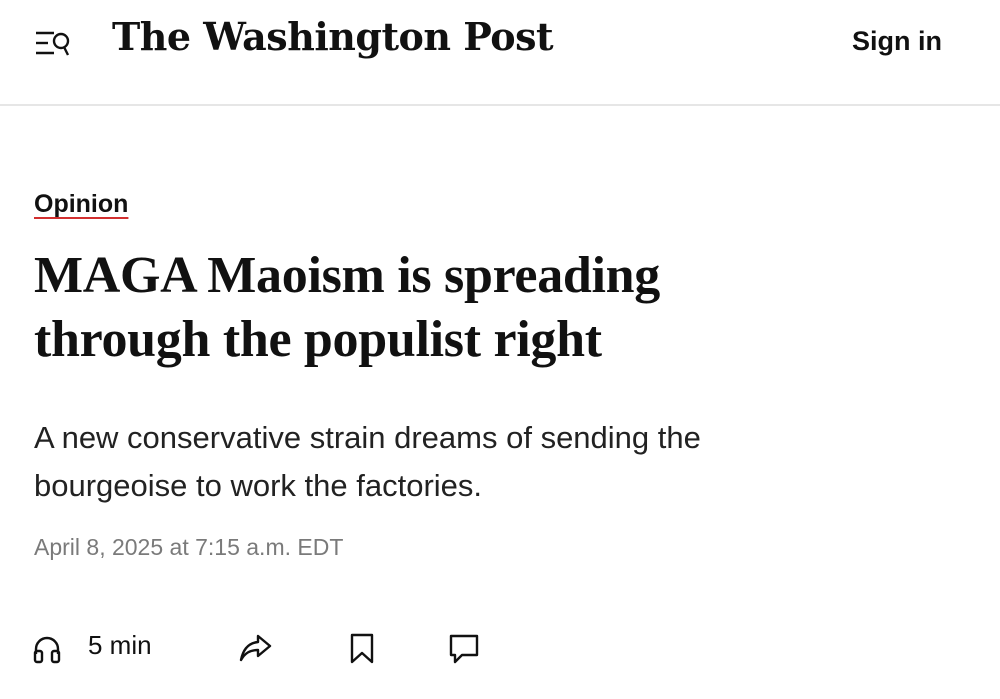 Image resolution: width=1000 pixels, height=699 pixels. Describe the element at coordinates (120, 645) in the screenshot. I see `listen-duration: 5 min` at that location.